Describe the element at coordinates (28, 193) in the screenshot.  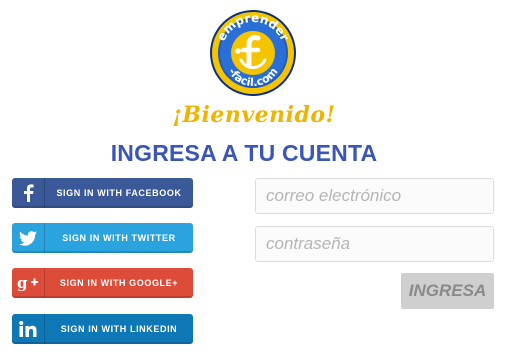
I see `facebook-icon` at that location.